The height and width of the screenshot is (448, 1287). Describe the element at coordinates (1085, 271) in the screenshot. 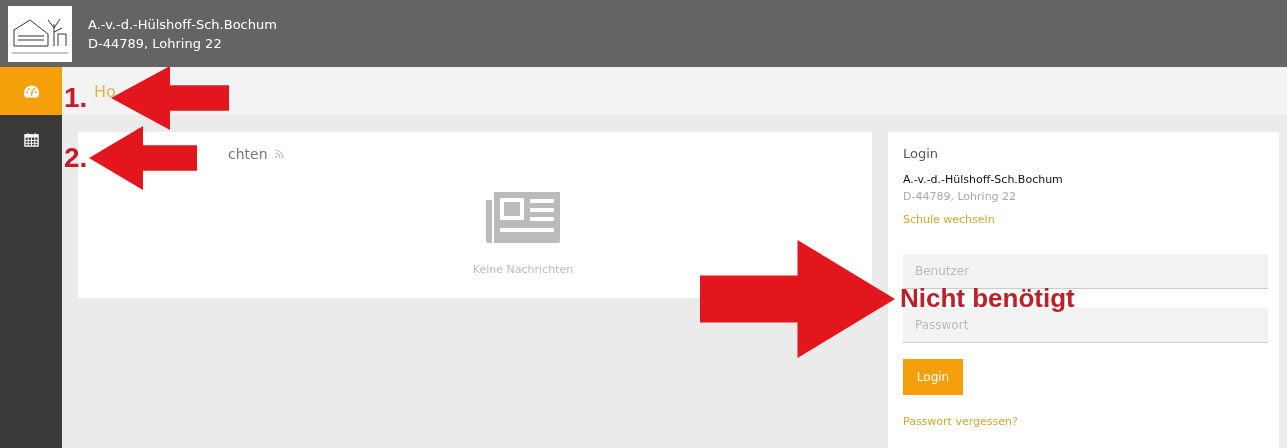

I see `input-field: Benutzer` at that location.